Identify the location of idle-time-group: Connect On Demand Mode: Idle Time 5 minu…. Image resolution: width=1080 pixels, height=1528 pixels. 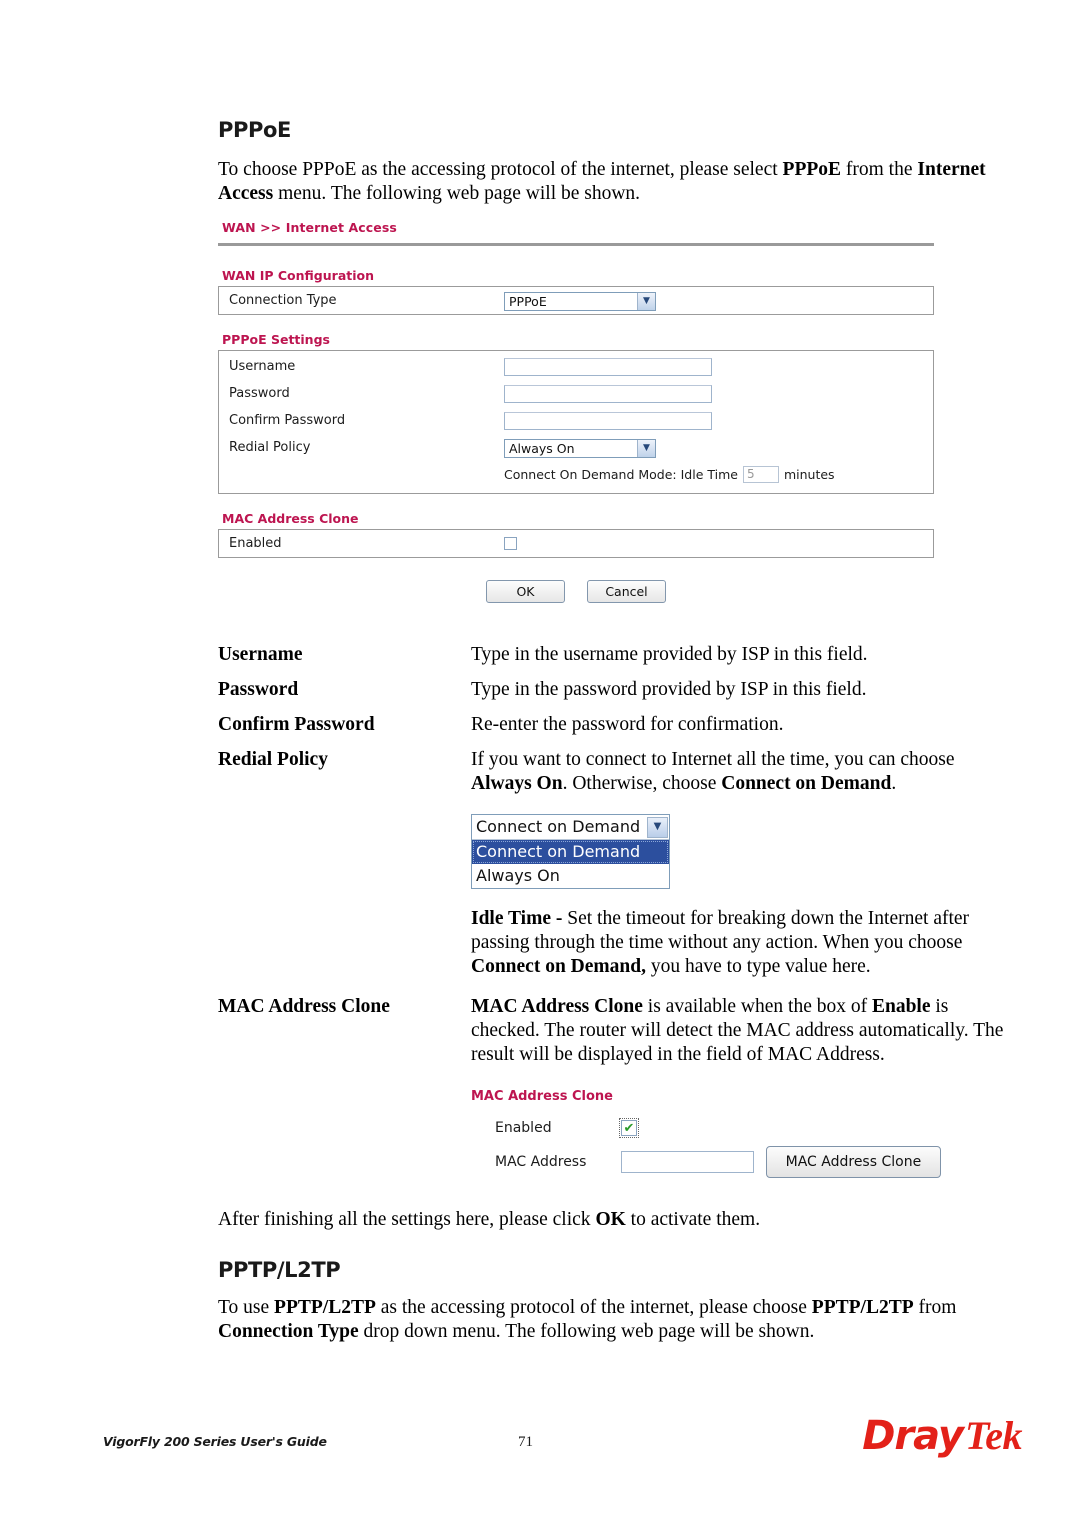
(669, 474).